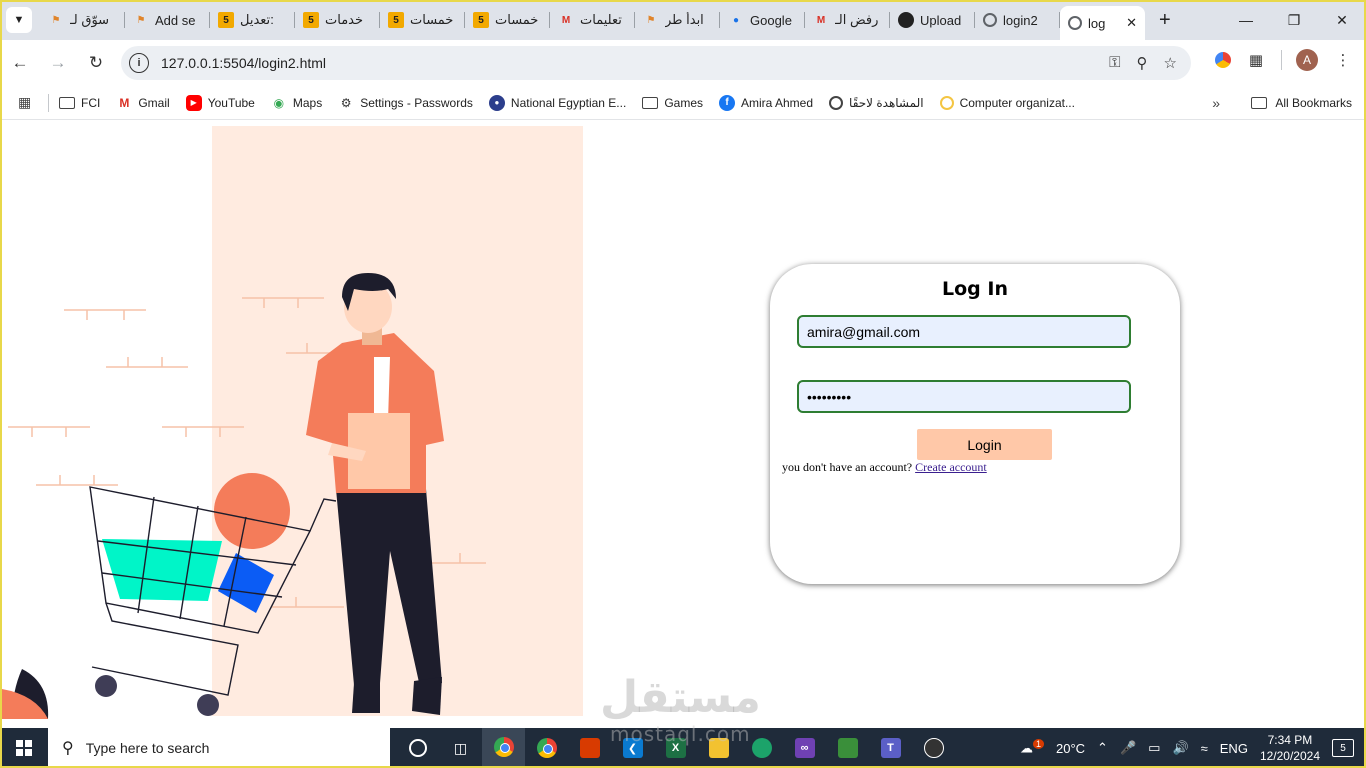 The height and width of the screenshot is (768, 1366). Describe the element at coordinates (79, 103) in the screenshot. I see `bookmark-fci: FCI` at that location.